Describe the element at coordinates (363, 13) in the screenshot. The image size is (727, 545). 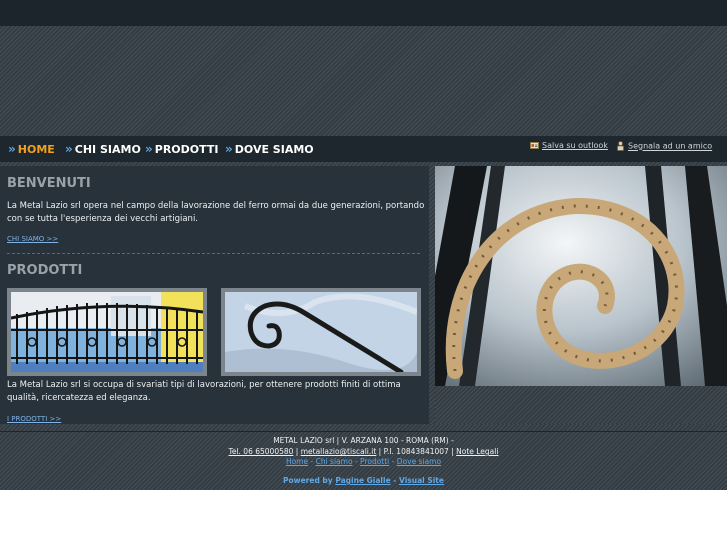
I see `top-bar` at that location.